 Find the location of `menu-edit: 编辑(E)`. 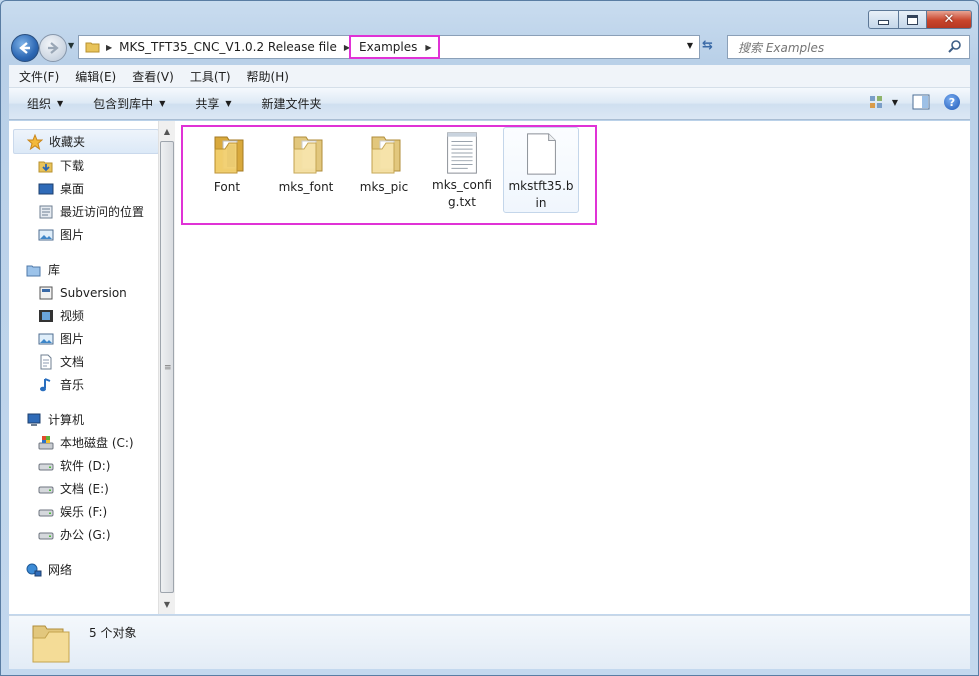

menu-edit: 编辑(E) is located at coordinates (93, 76).